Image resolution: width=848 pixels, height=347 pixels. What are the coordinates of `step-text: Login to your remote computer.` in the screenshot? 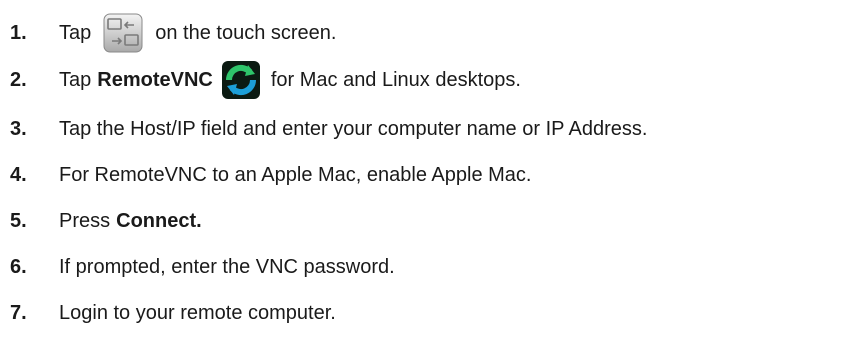 It's located at (197, 313).